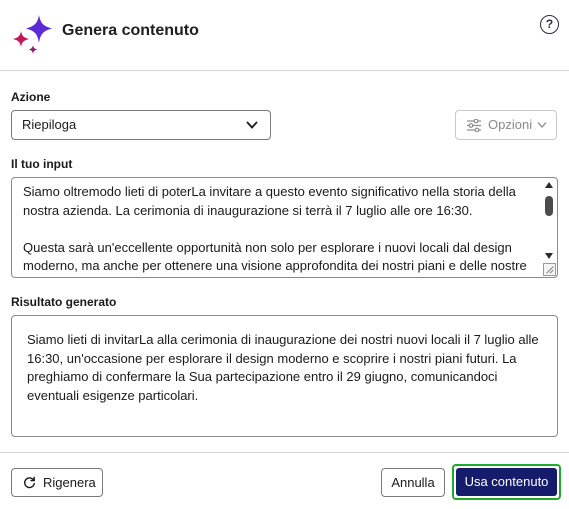 The image size is (569, 509). I want to click on sliders-icon, so click(474, 125).